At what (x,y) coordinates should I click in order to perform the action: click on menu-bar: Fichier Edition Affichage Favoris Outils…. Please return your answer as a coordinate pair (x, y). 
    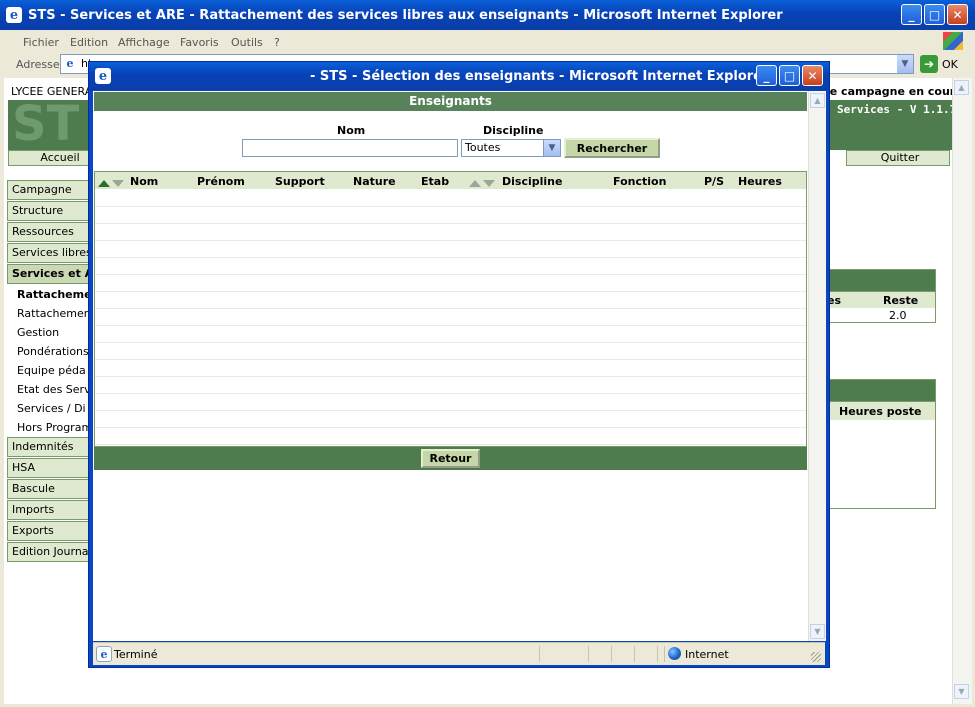
    Looking at the image, I should click on (487, 41).